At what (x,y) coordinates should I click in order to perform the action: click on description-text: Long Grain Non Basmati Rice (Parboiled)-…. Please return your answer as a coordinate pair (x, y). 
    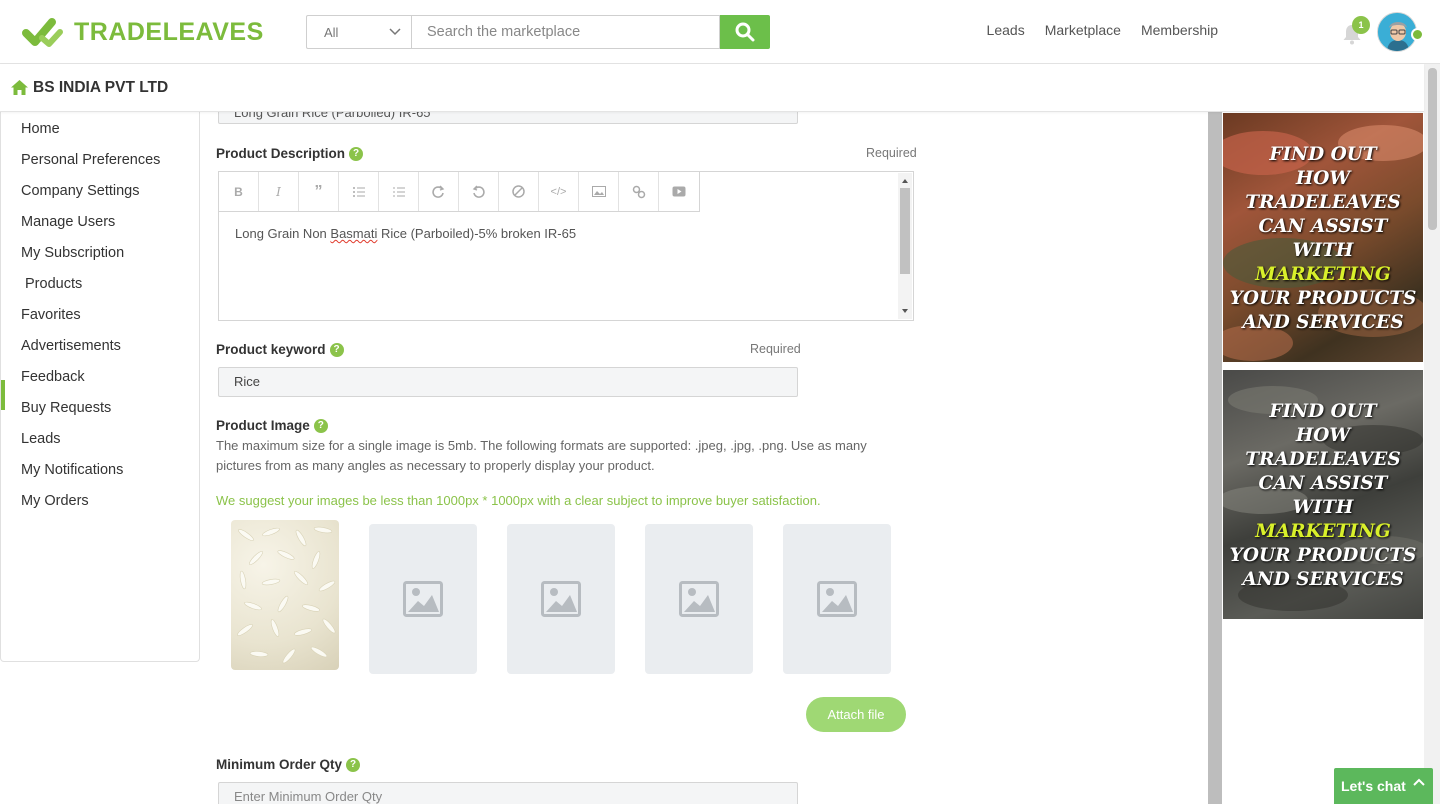
    Looking at the image, I should click on (405, 233).